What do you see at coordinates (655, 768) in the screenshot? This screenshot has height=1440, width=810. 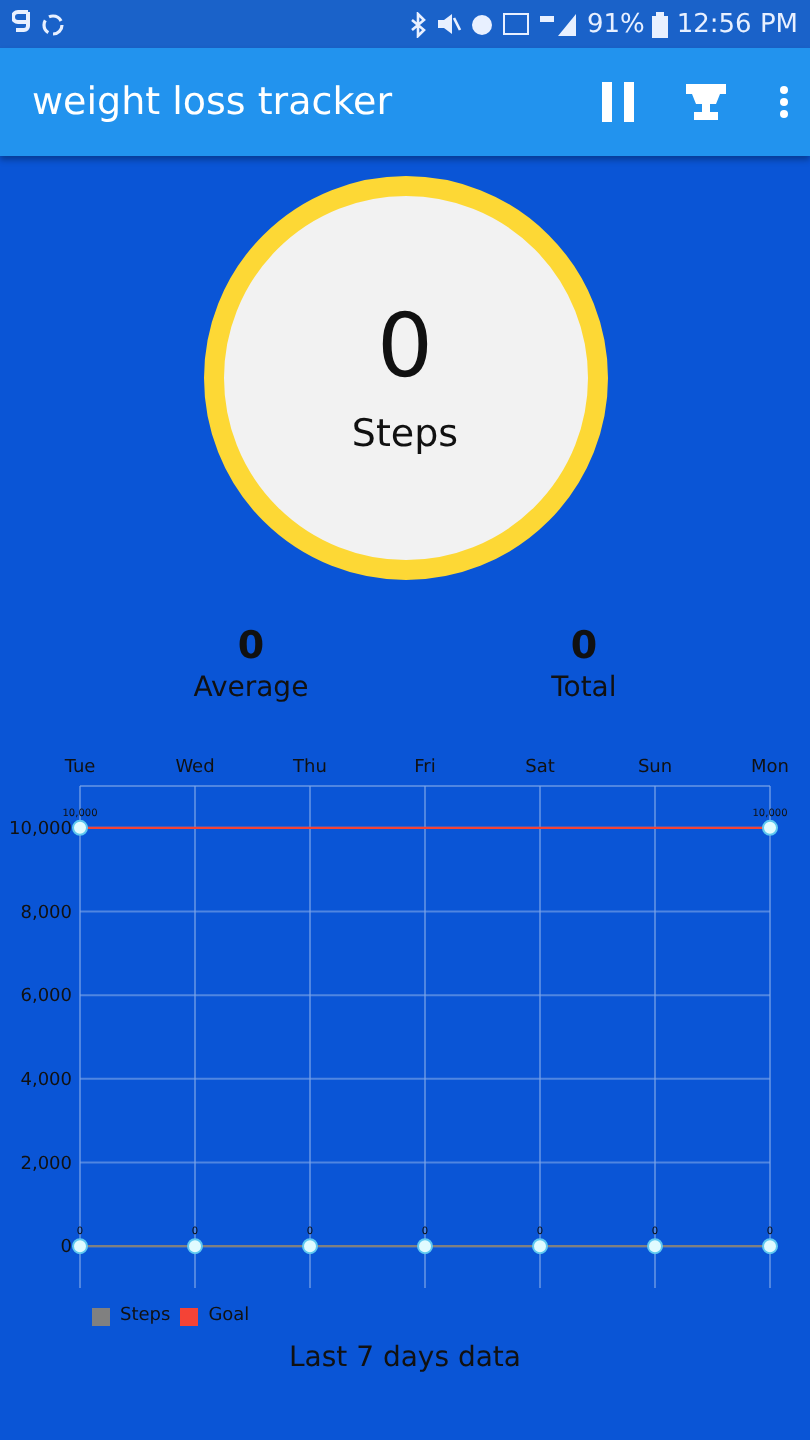 I see `day-label: Sun` at bounding box center [655, 768].